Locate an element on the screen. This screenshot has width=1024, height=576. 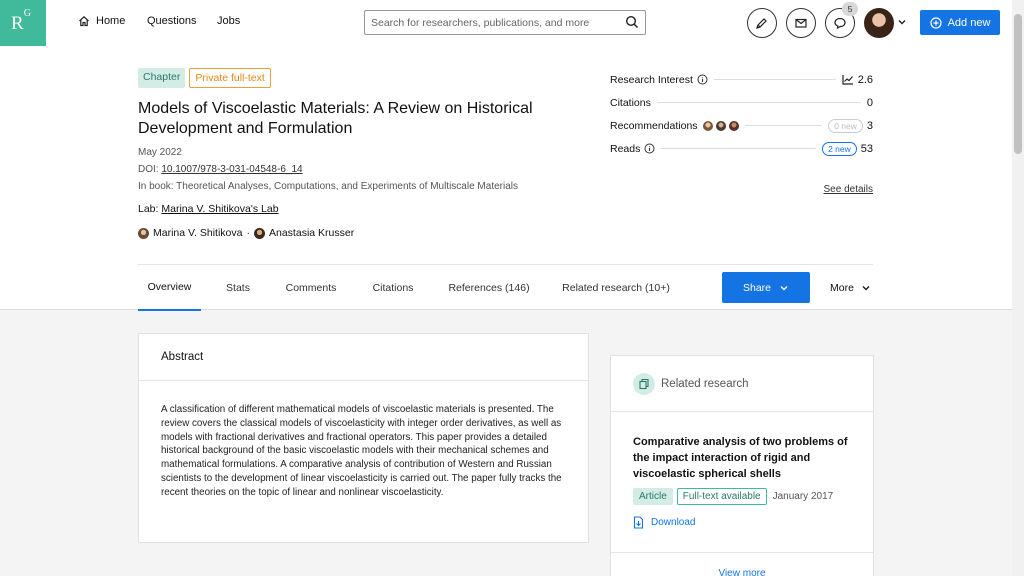
access-badge: Private full-text is located at coordinates (230, 78).